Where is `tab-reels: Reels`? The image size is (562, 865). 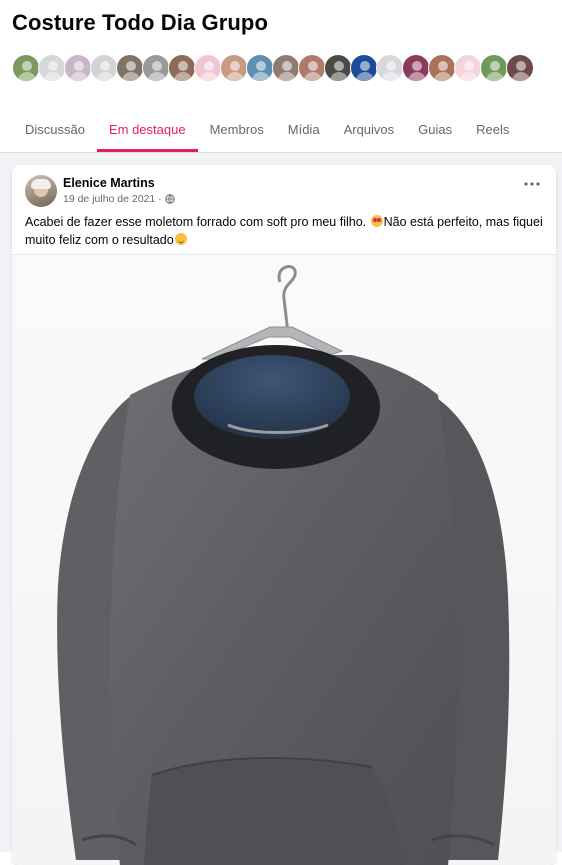
tab-reels: Reels is located at coordinates (492, 130).